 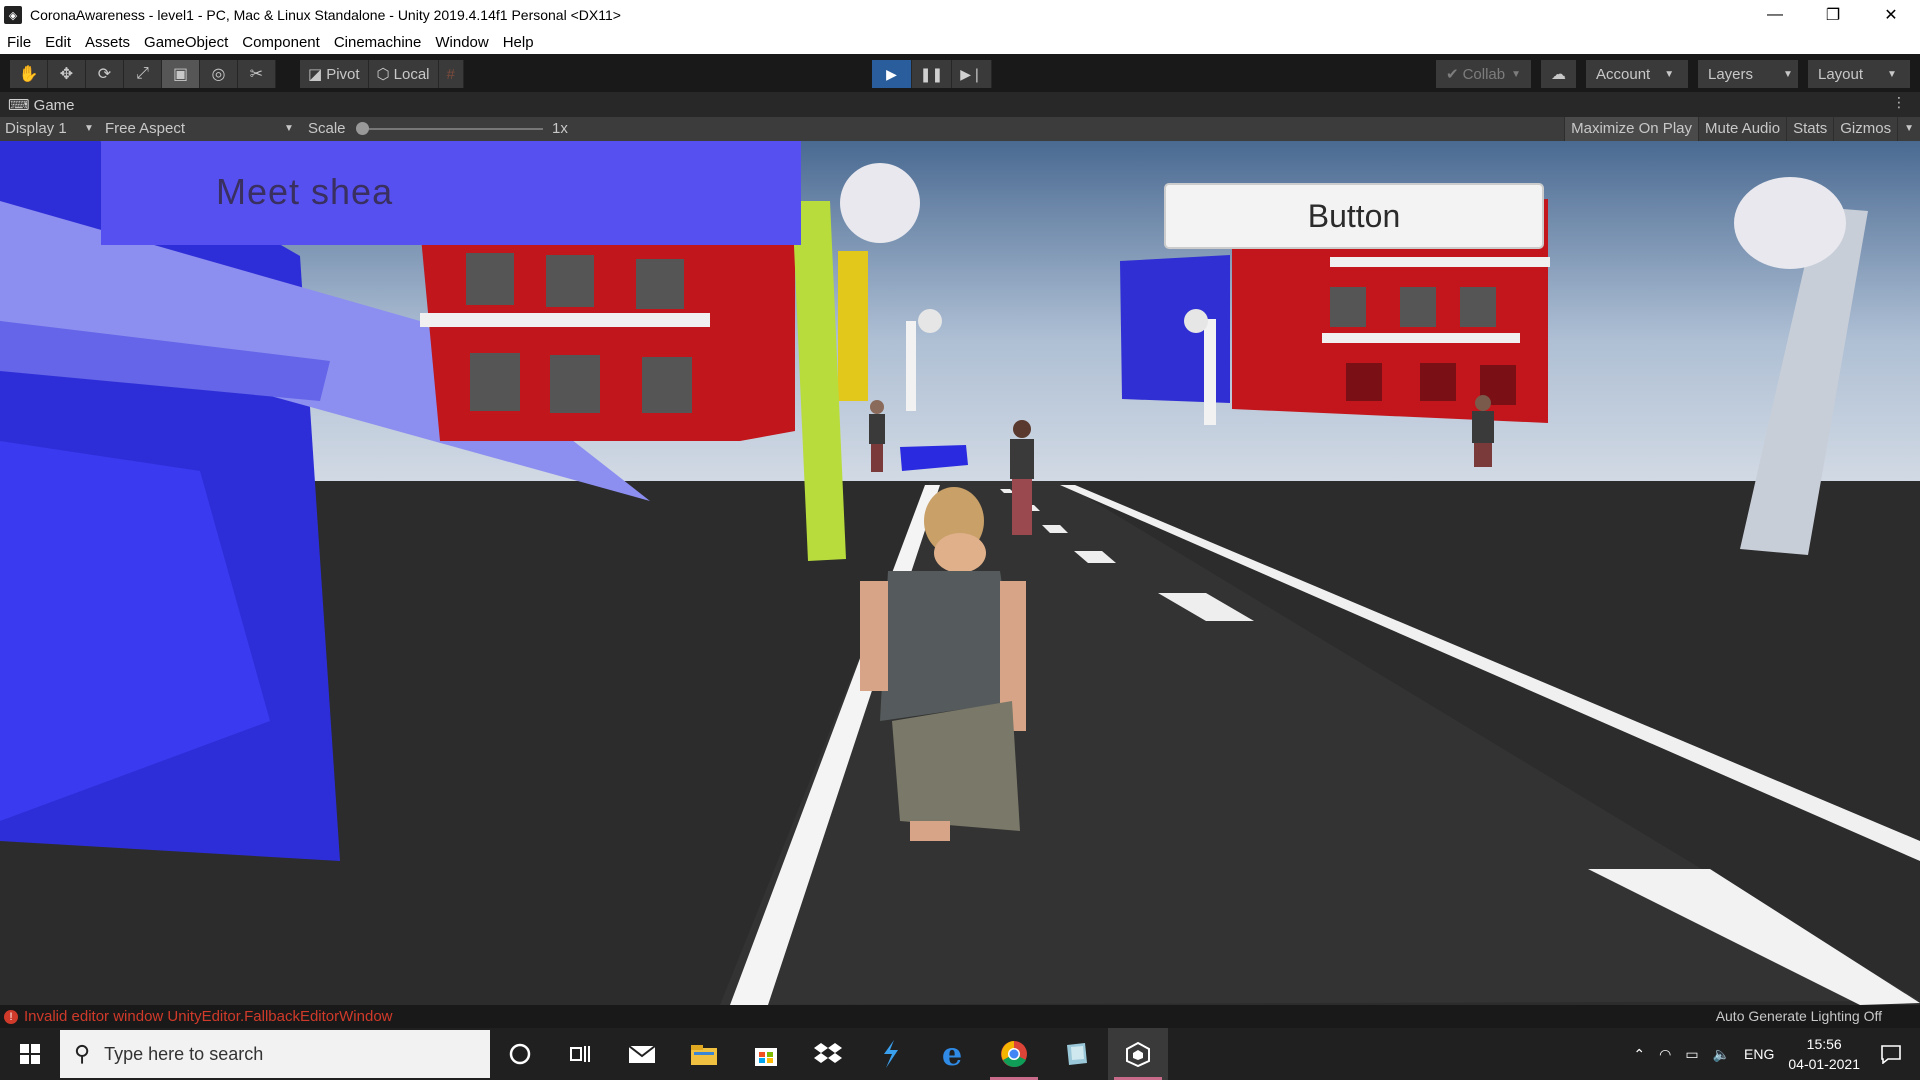 I want to click on clock: 15:56 04-01-2021, so click(x=1824, y=1054).